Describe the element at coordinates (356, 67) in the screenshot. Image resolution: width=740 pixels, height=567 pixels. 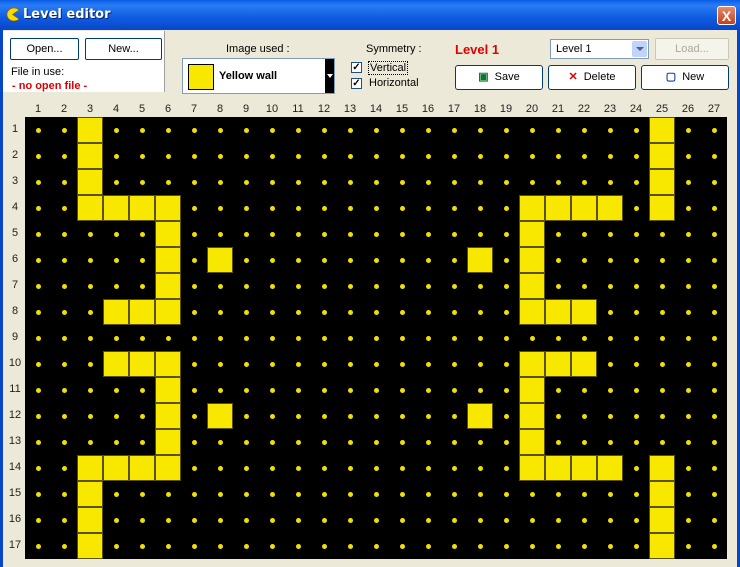
I see `vertical-checkbox: ✓` at that location.